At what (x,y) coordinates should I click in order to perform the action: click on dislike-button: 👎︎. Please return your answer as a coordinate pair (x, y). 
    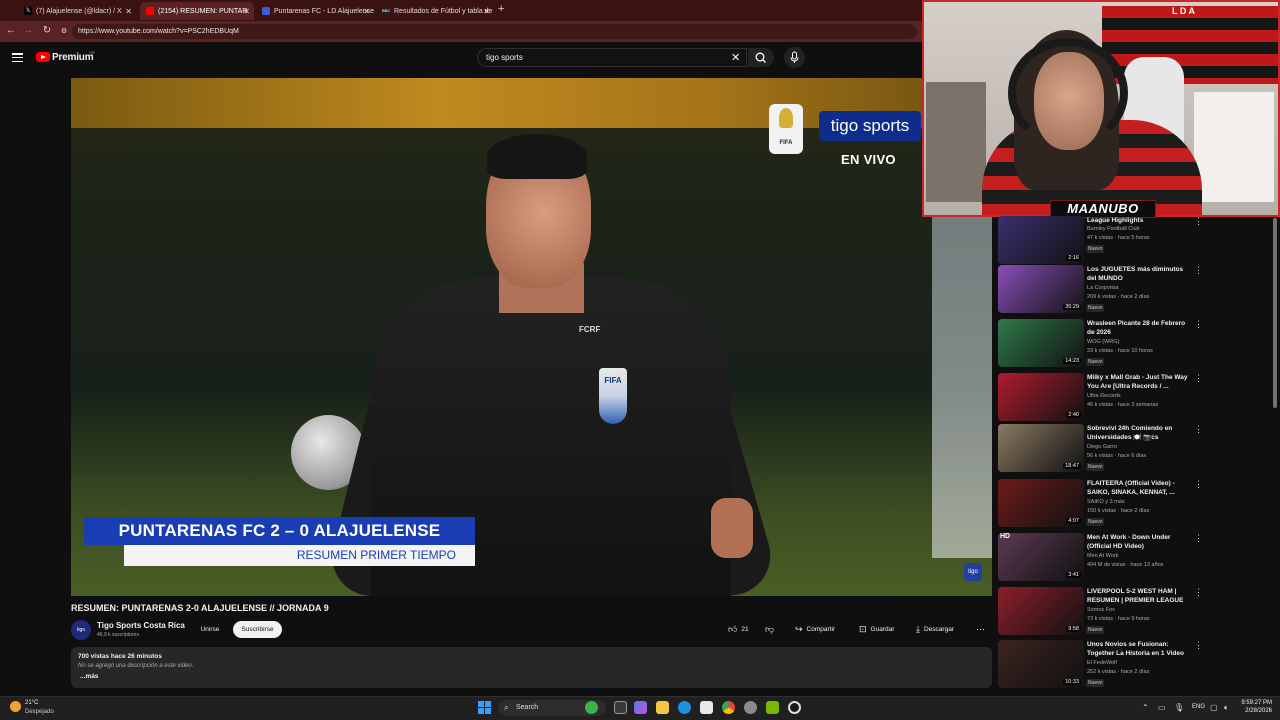
    Looking at the image, I should click on (771, 629).